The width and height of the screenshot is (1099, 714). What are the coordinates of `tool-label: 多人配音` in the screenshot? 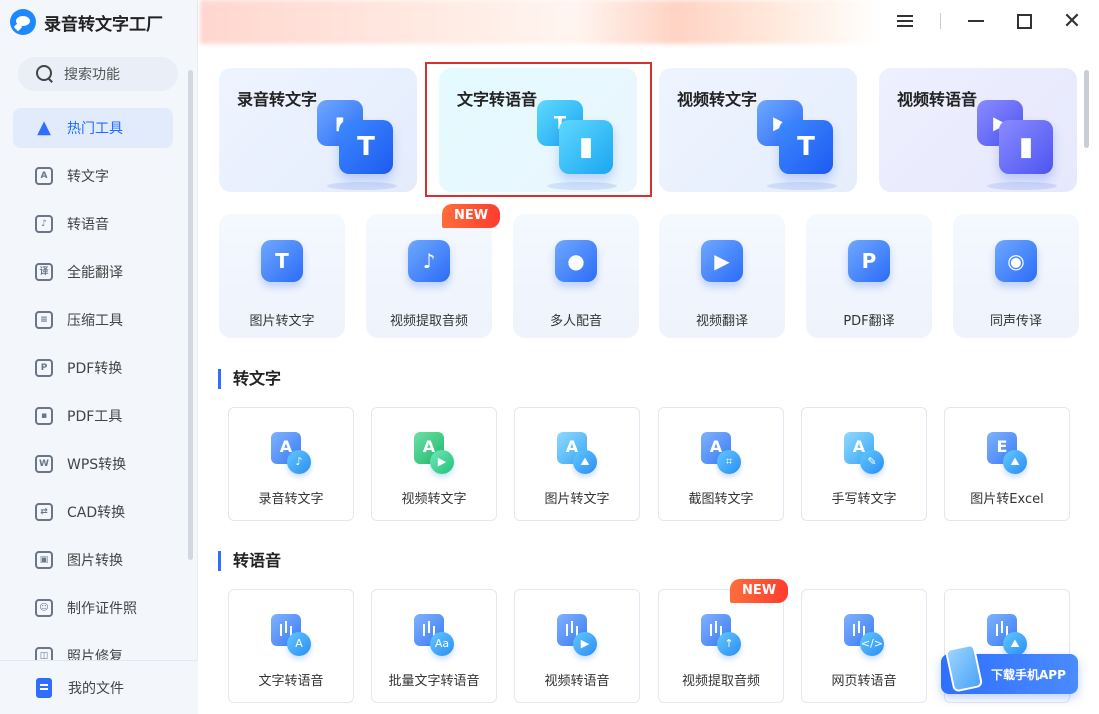 It's located at (575, 321).